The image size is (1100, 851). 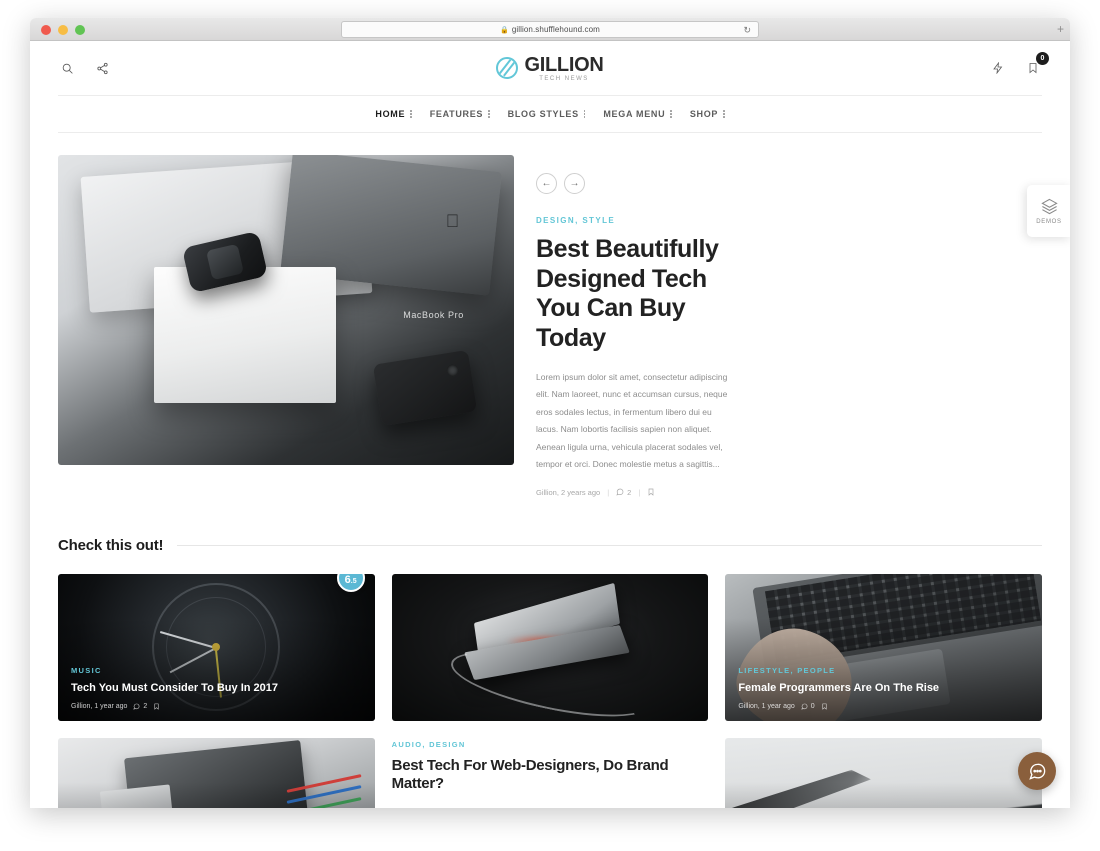 I want to click on nav-item-mega-menu: MEGA MENU, so click(x=637, y=114).